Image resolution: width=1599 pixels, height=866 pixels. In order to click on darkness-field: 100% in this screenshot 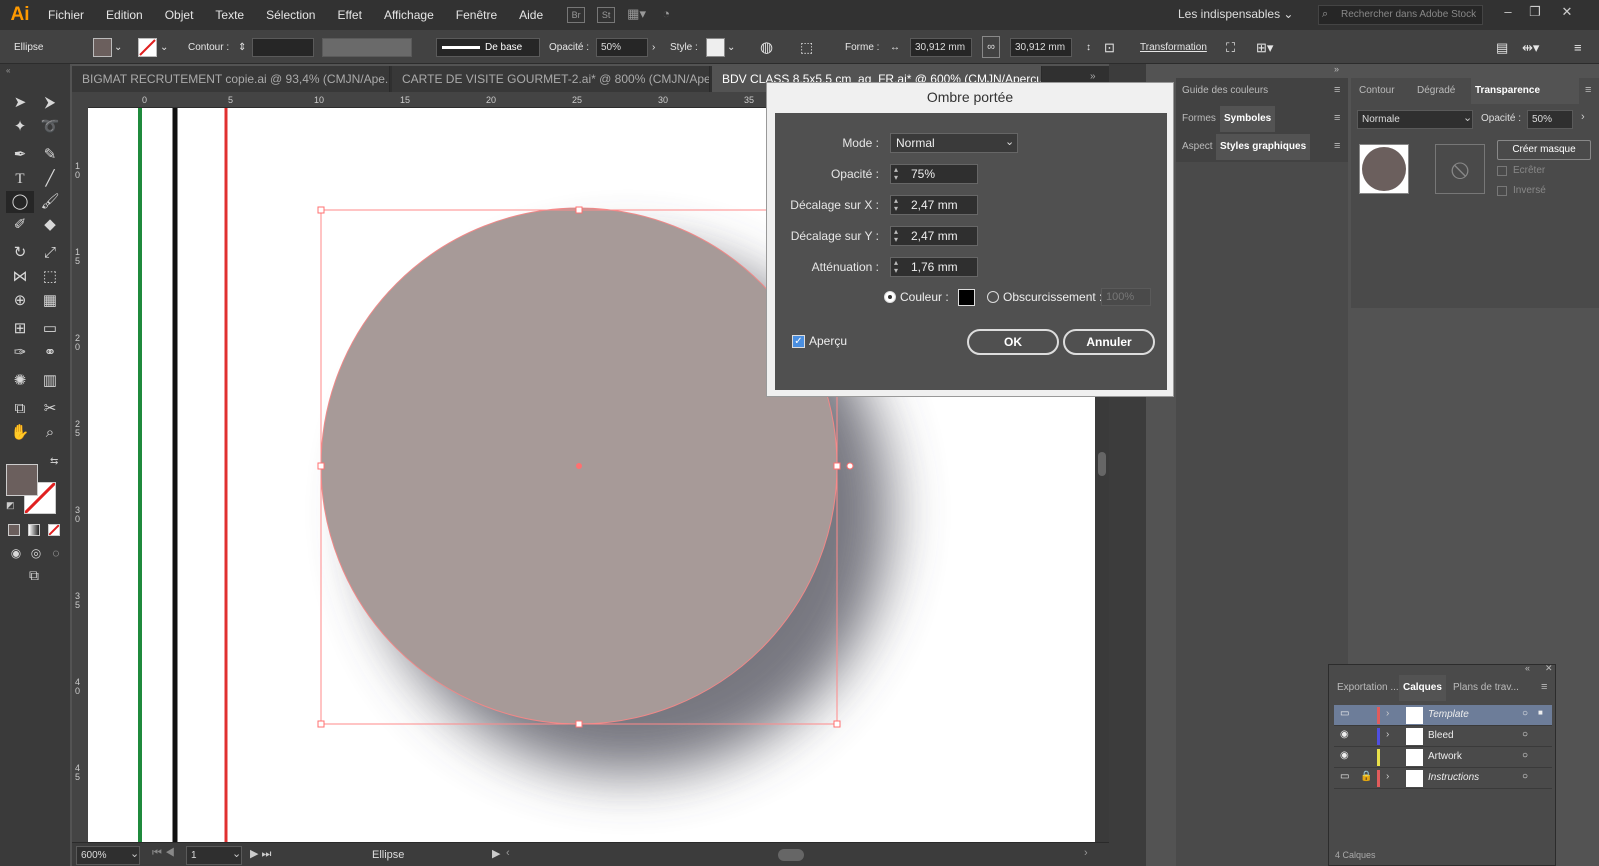, I will do `click(1126, 297)`.